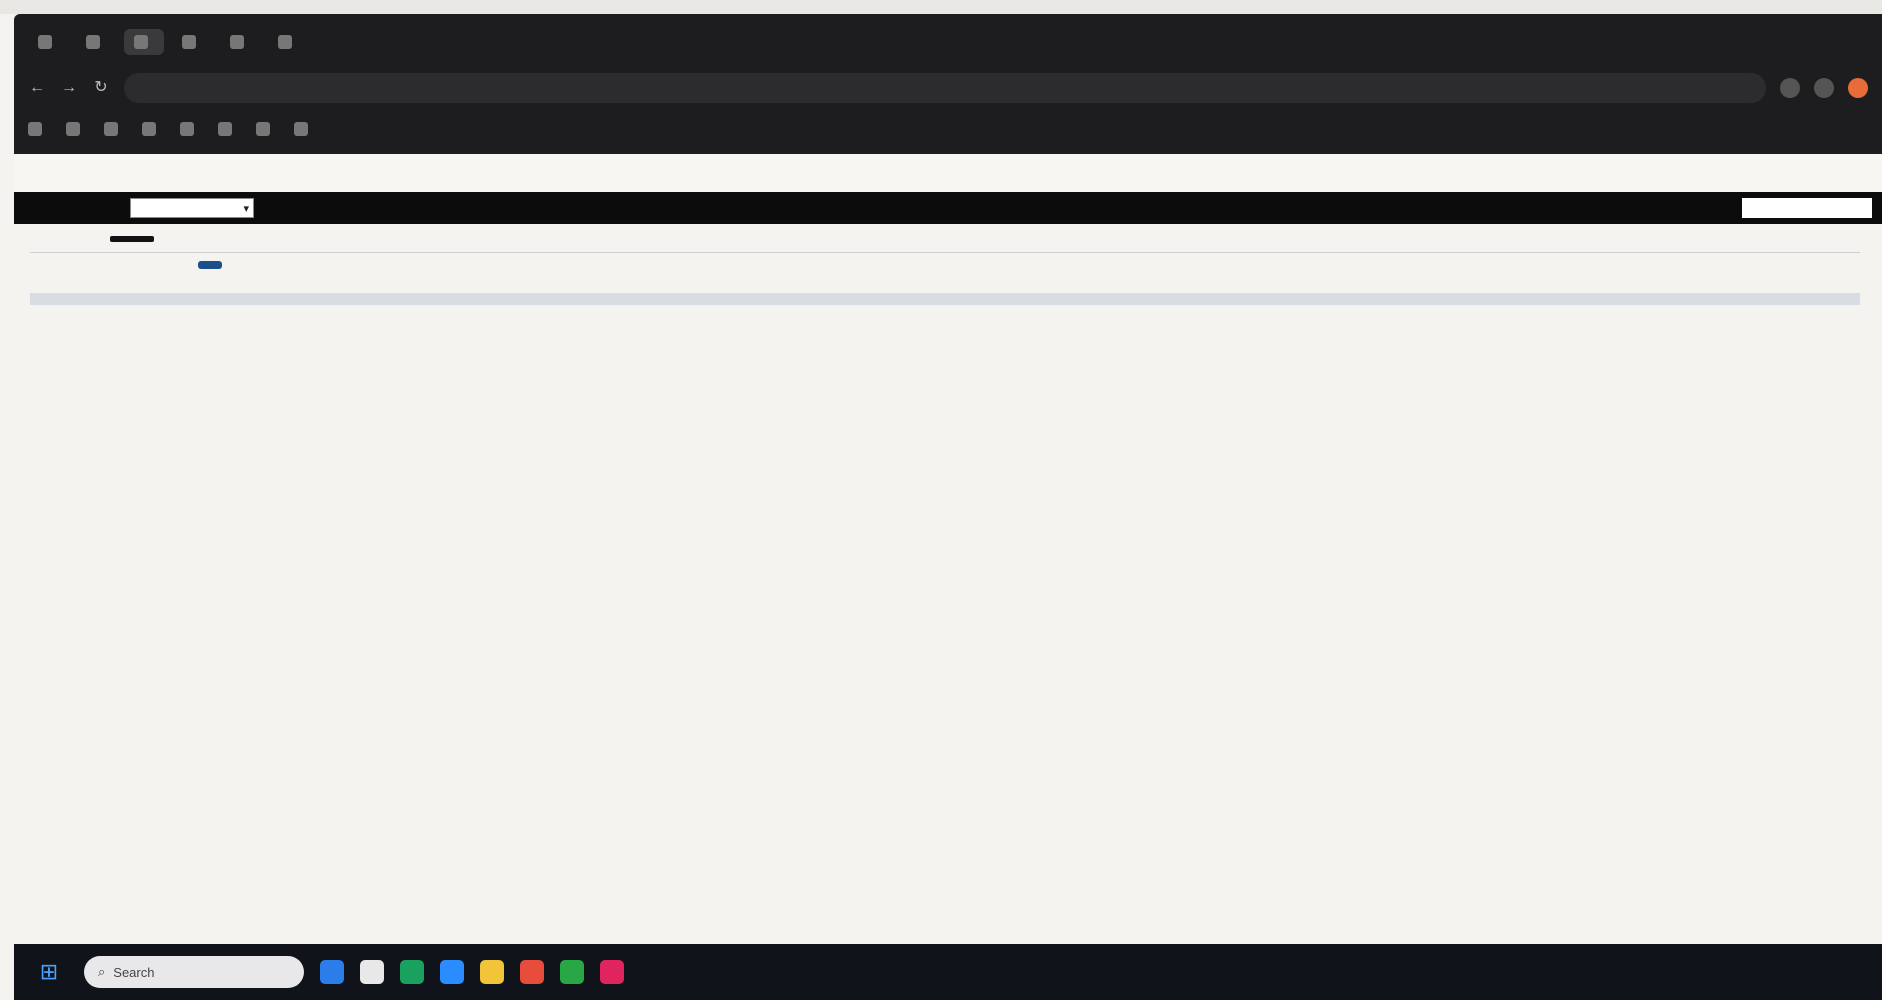 The image size is (1882, 1000). Describe the element at coordinates (144, 42) in the screenshot. I see `browser-tab-active` at that location.